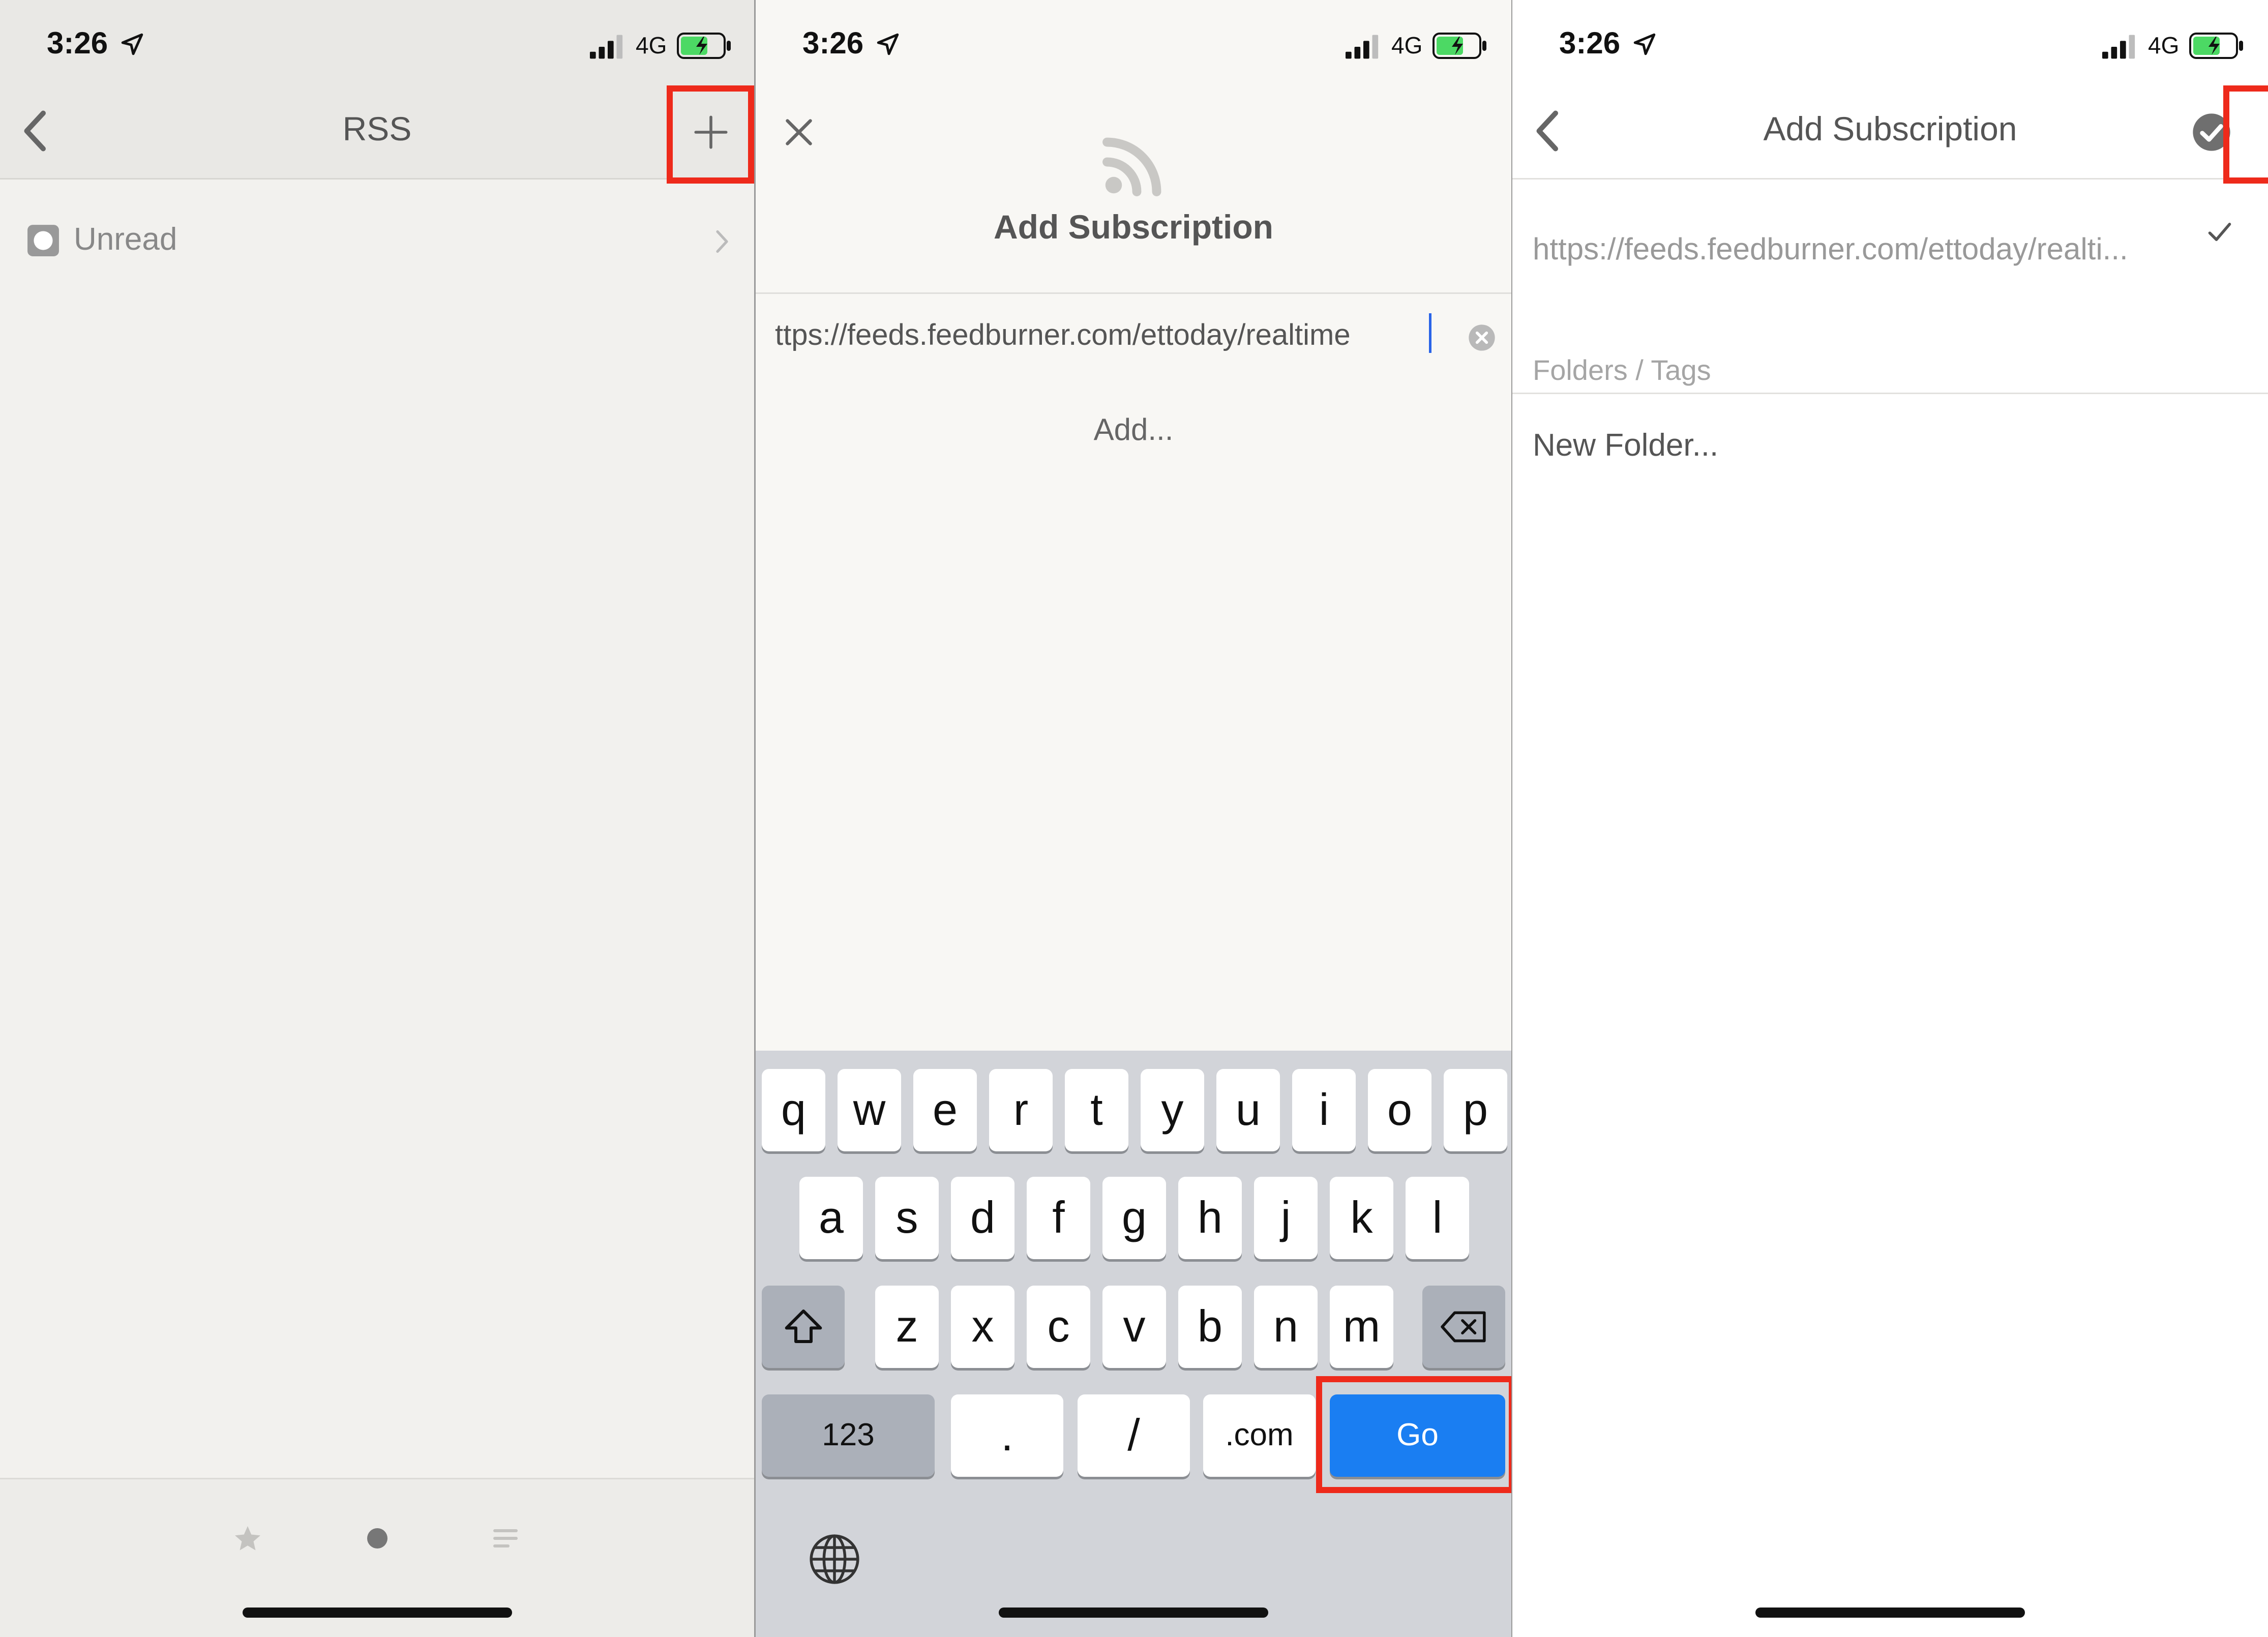  I want to click on backspace-key, so click(1463, 1327).